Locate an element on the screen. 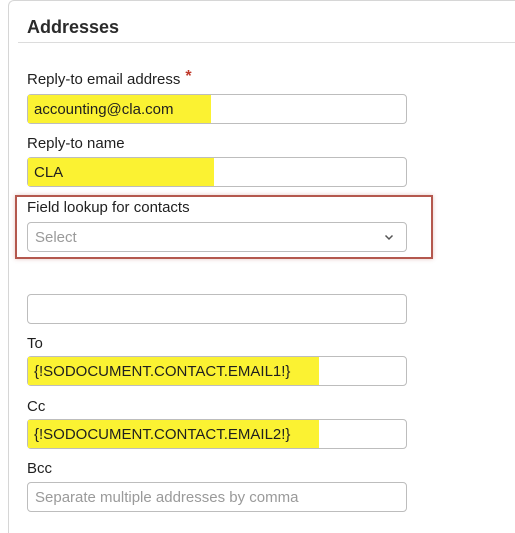  required-marker: * is located at coordinates (188, 76).